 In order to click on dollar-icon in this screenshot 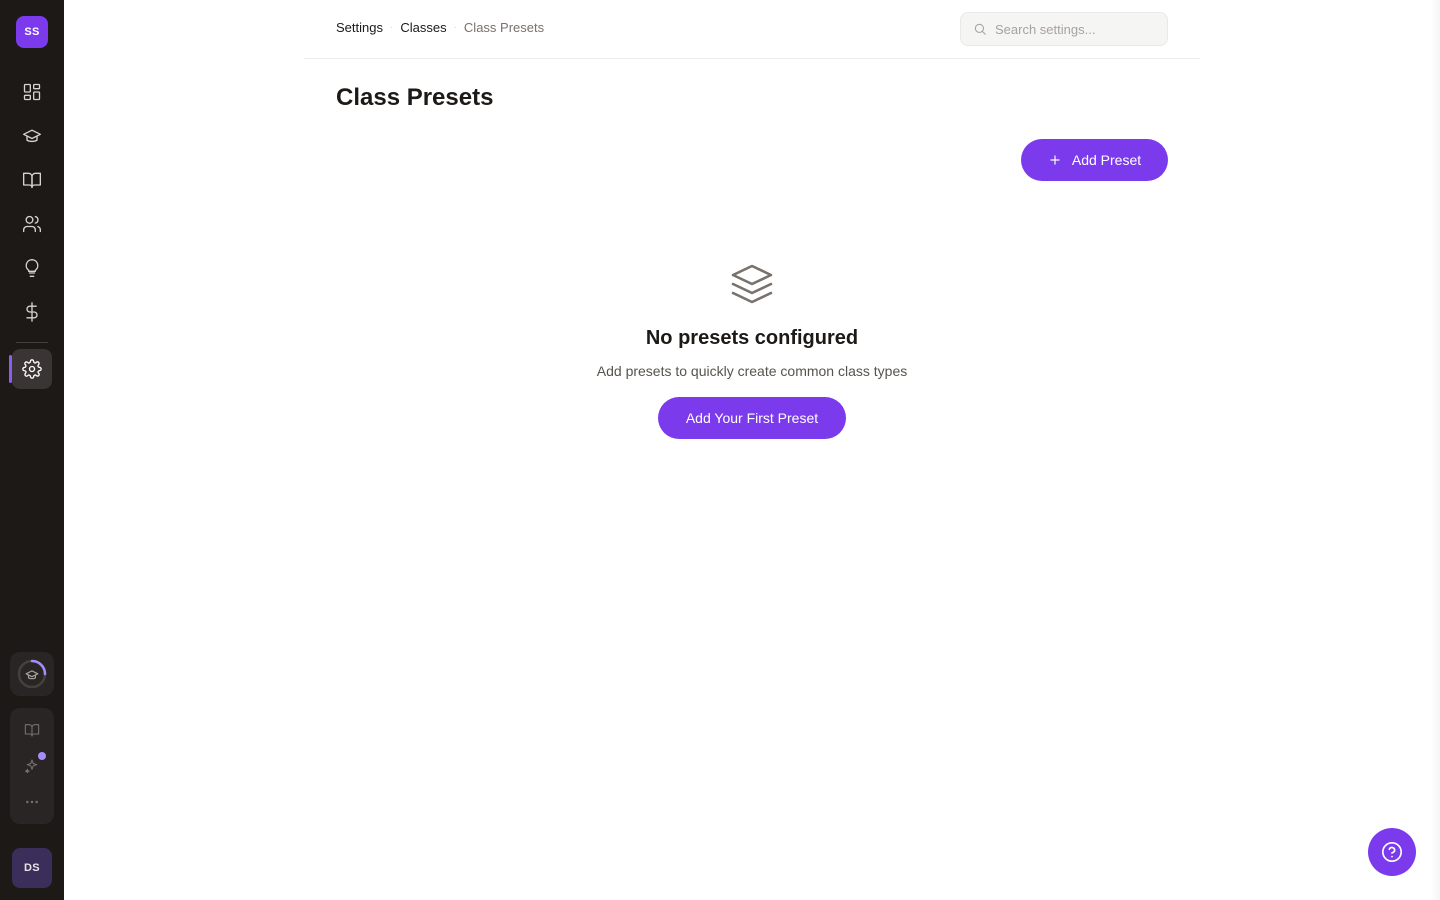, I will do `click(32, 312)`.